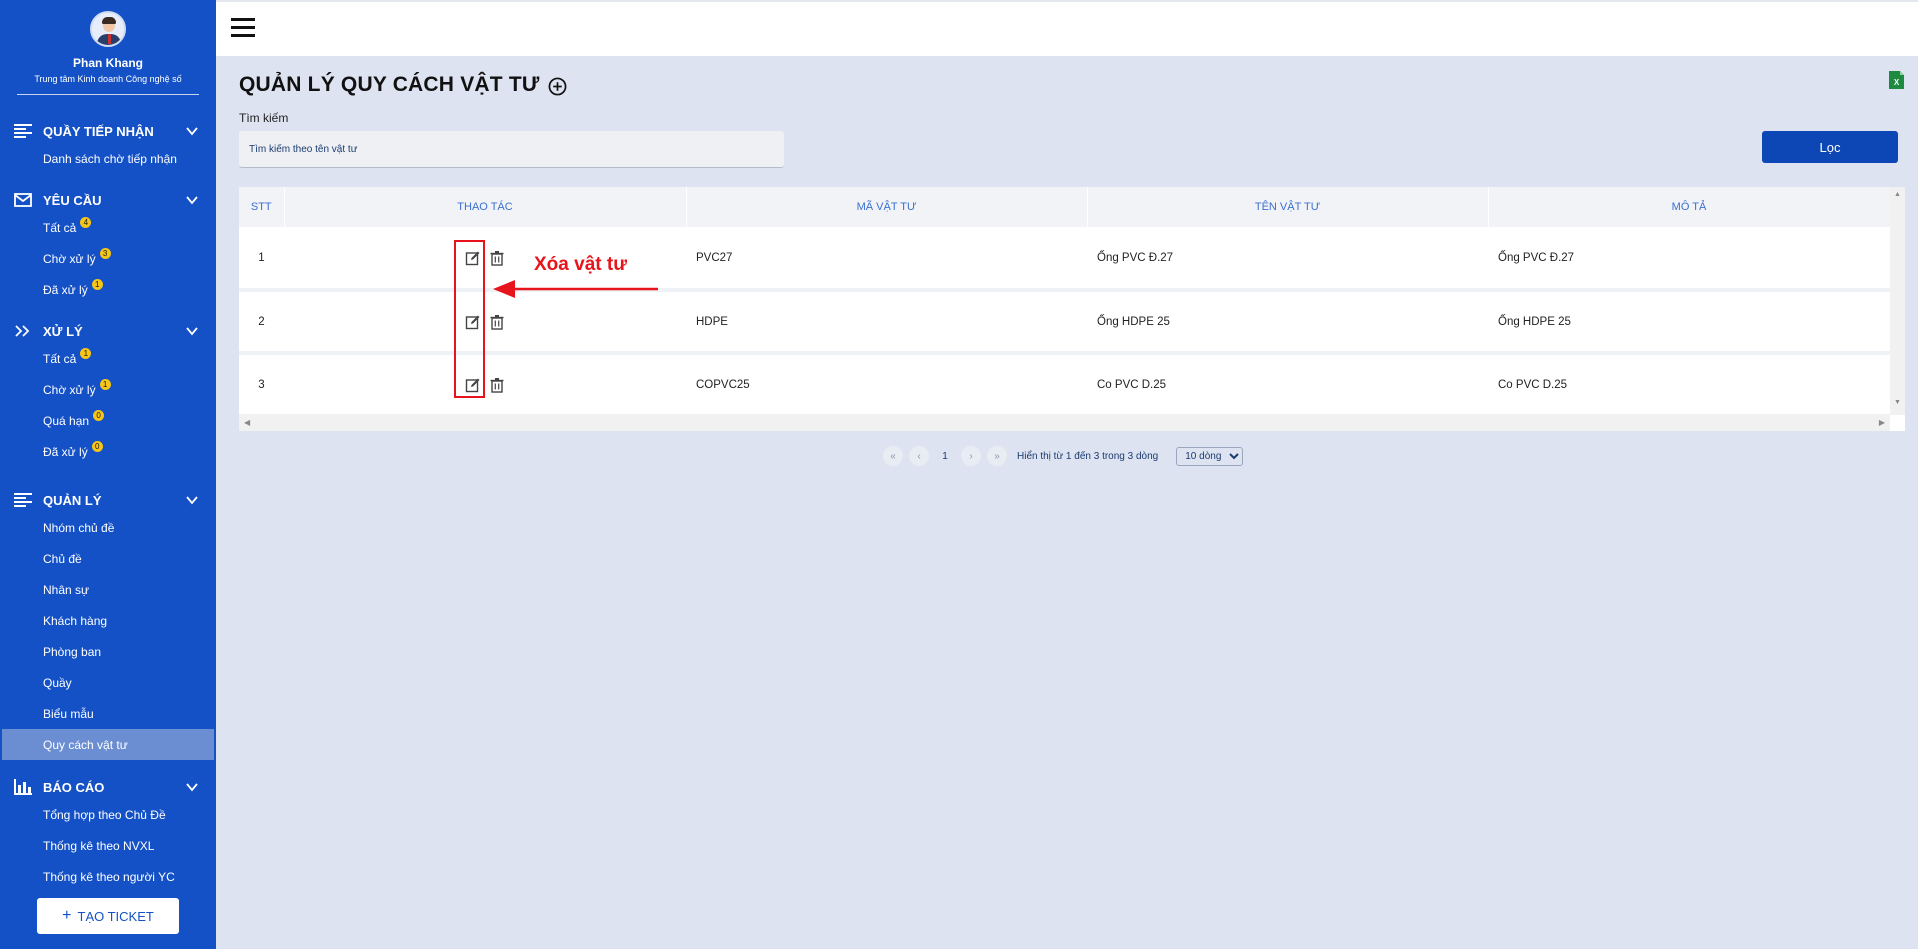 The image size is (1918, 949). Describe the element at coordinates (23, 200) in the screenshot. I see `mail-icon` at that location.